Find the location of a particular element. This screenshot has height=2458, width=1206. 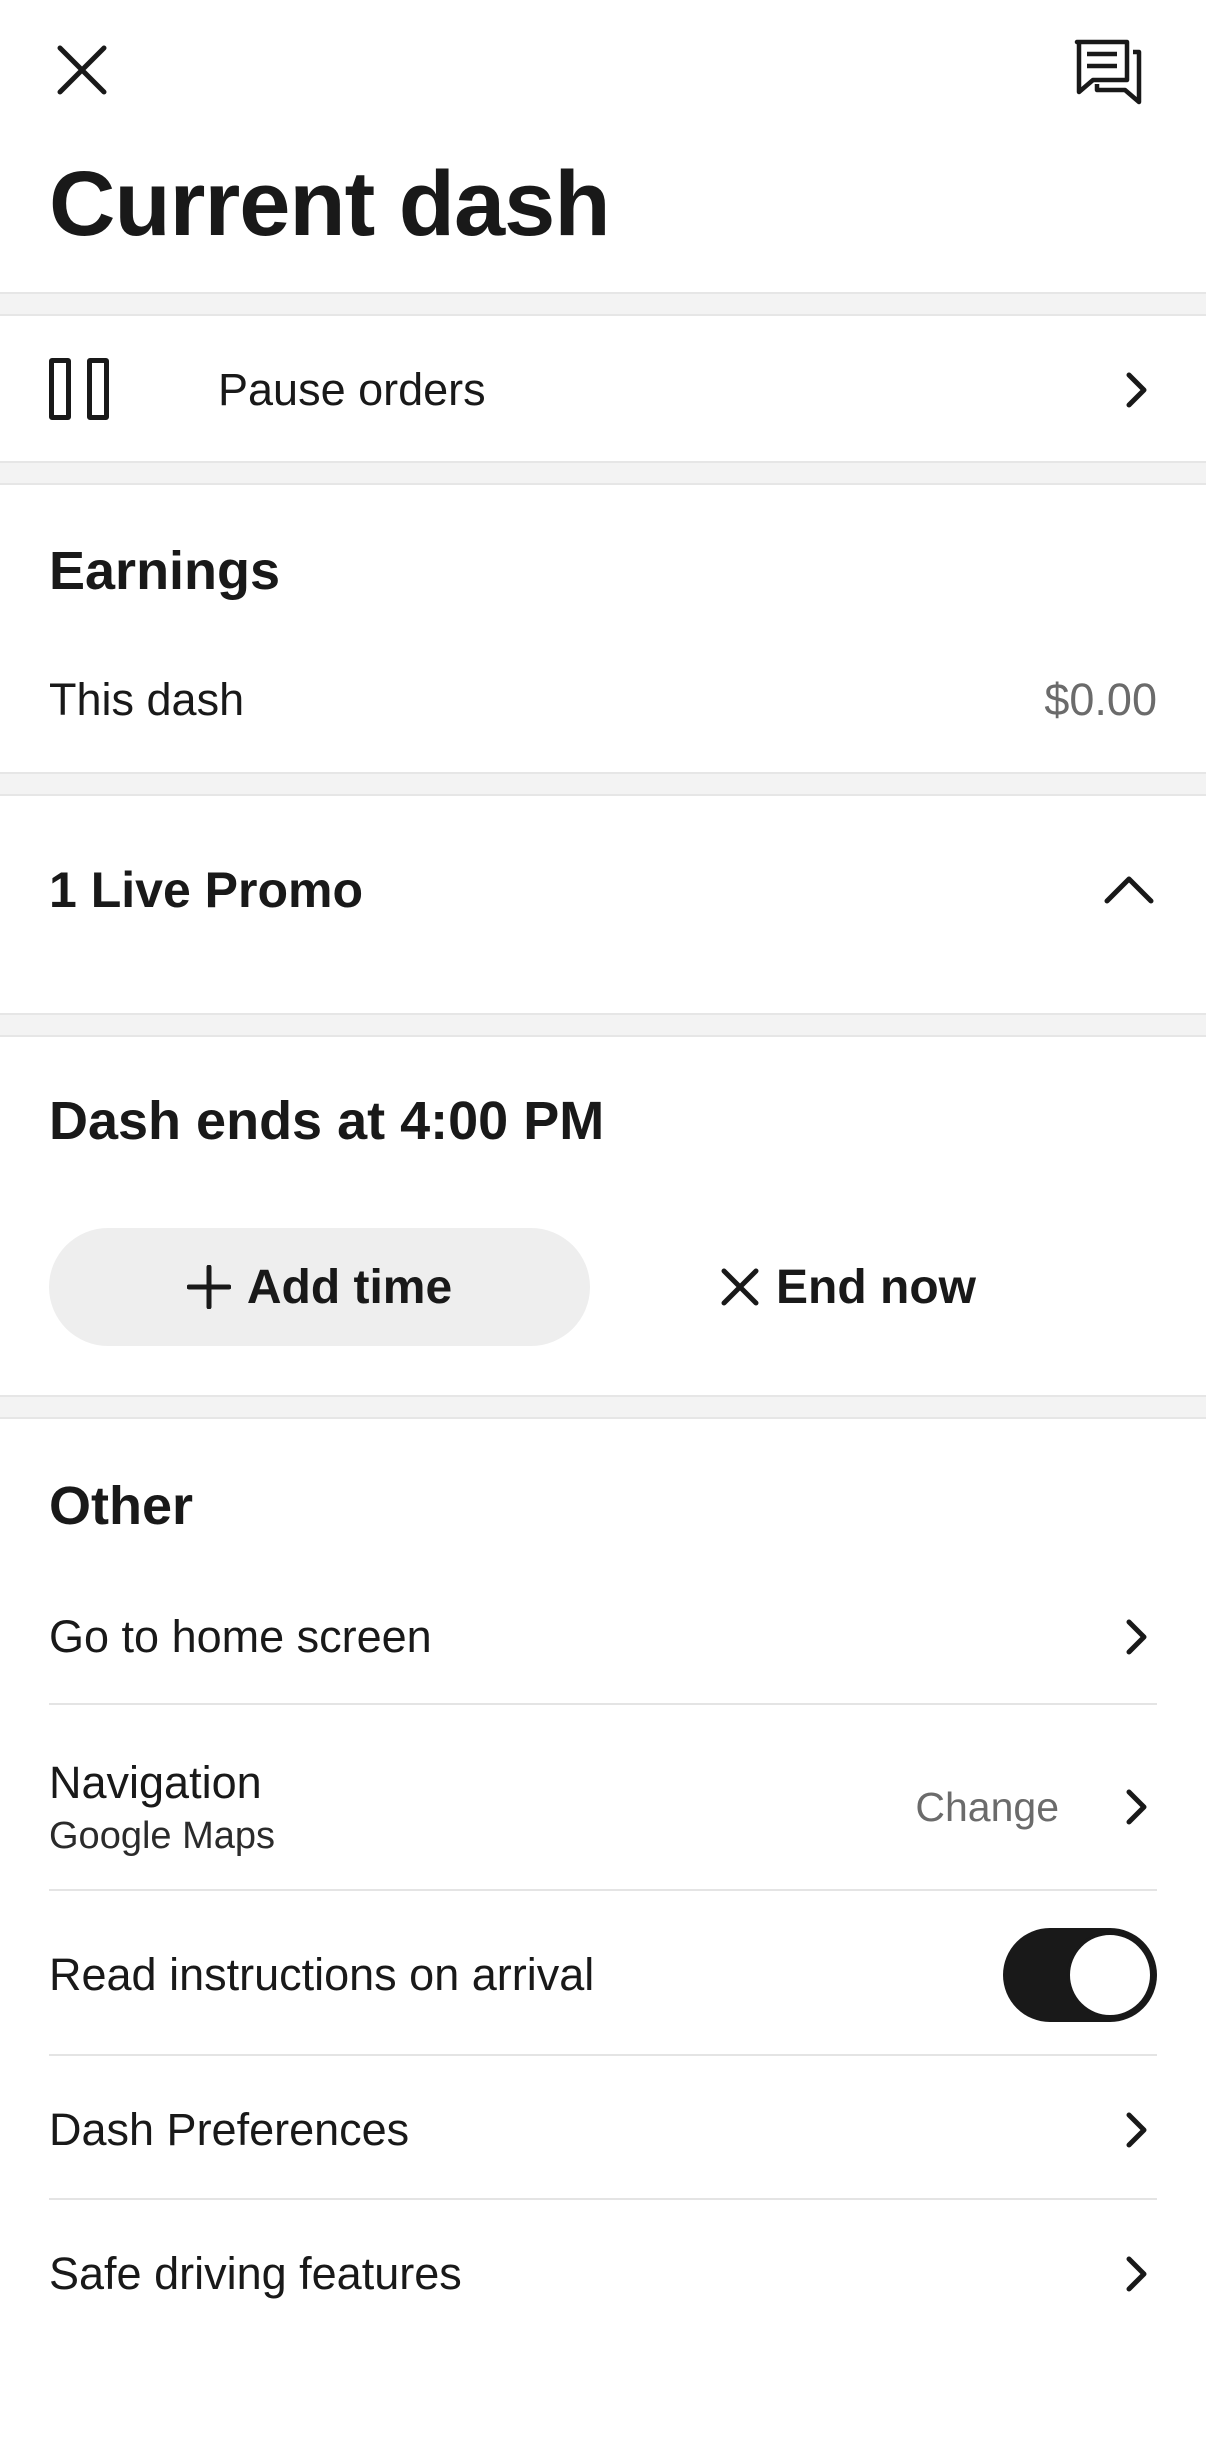

pause-orders-label: Pause orders is located at coordinates (352, 389).